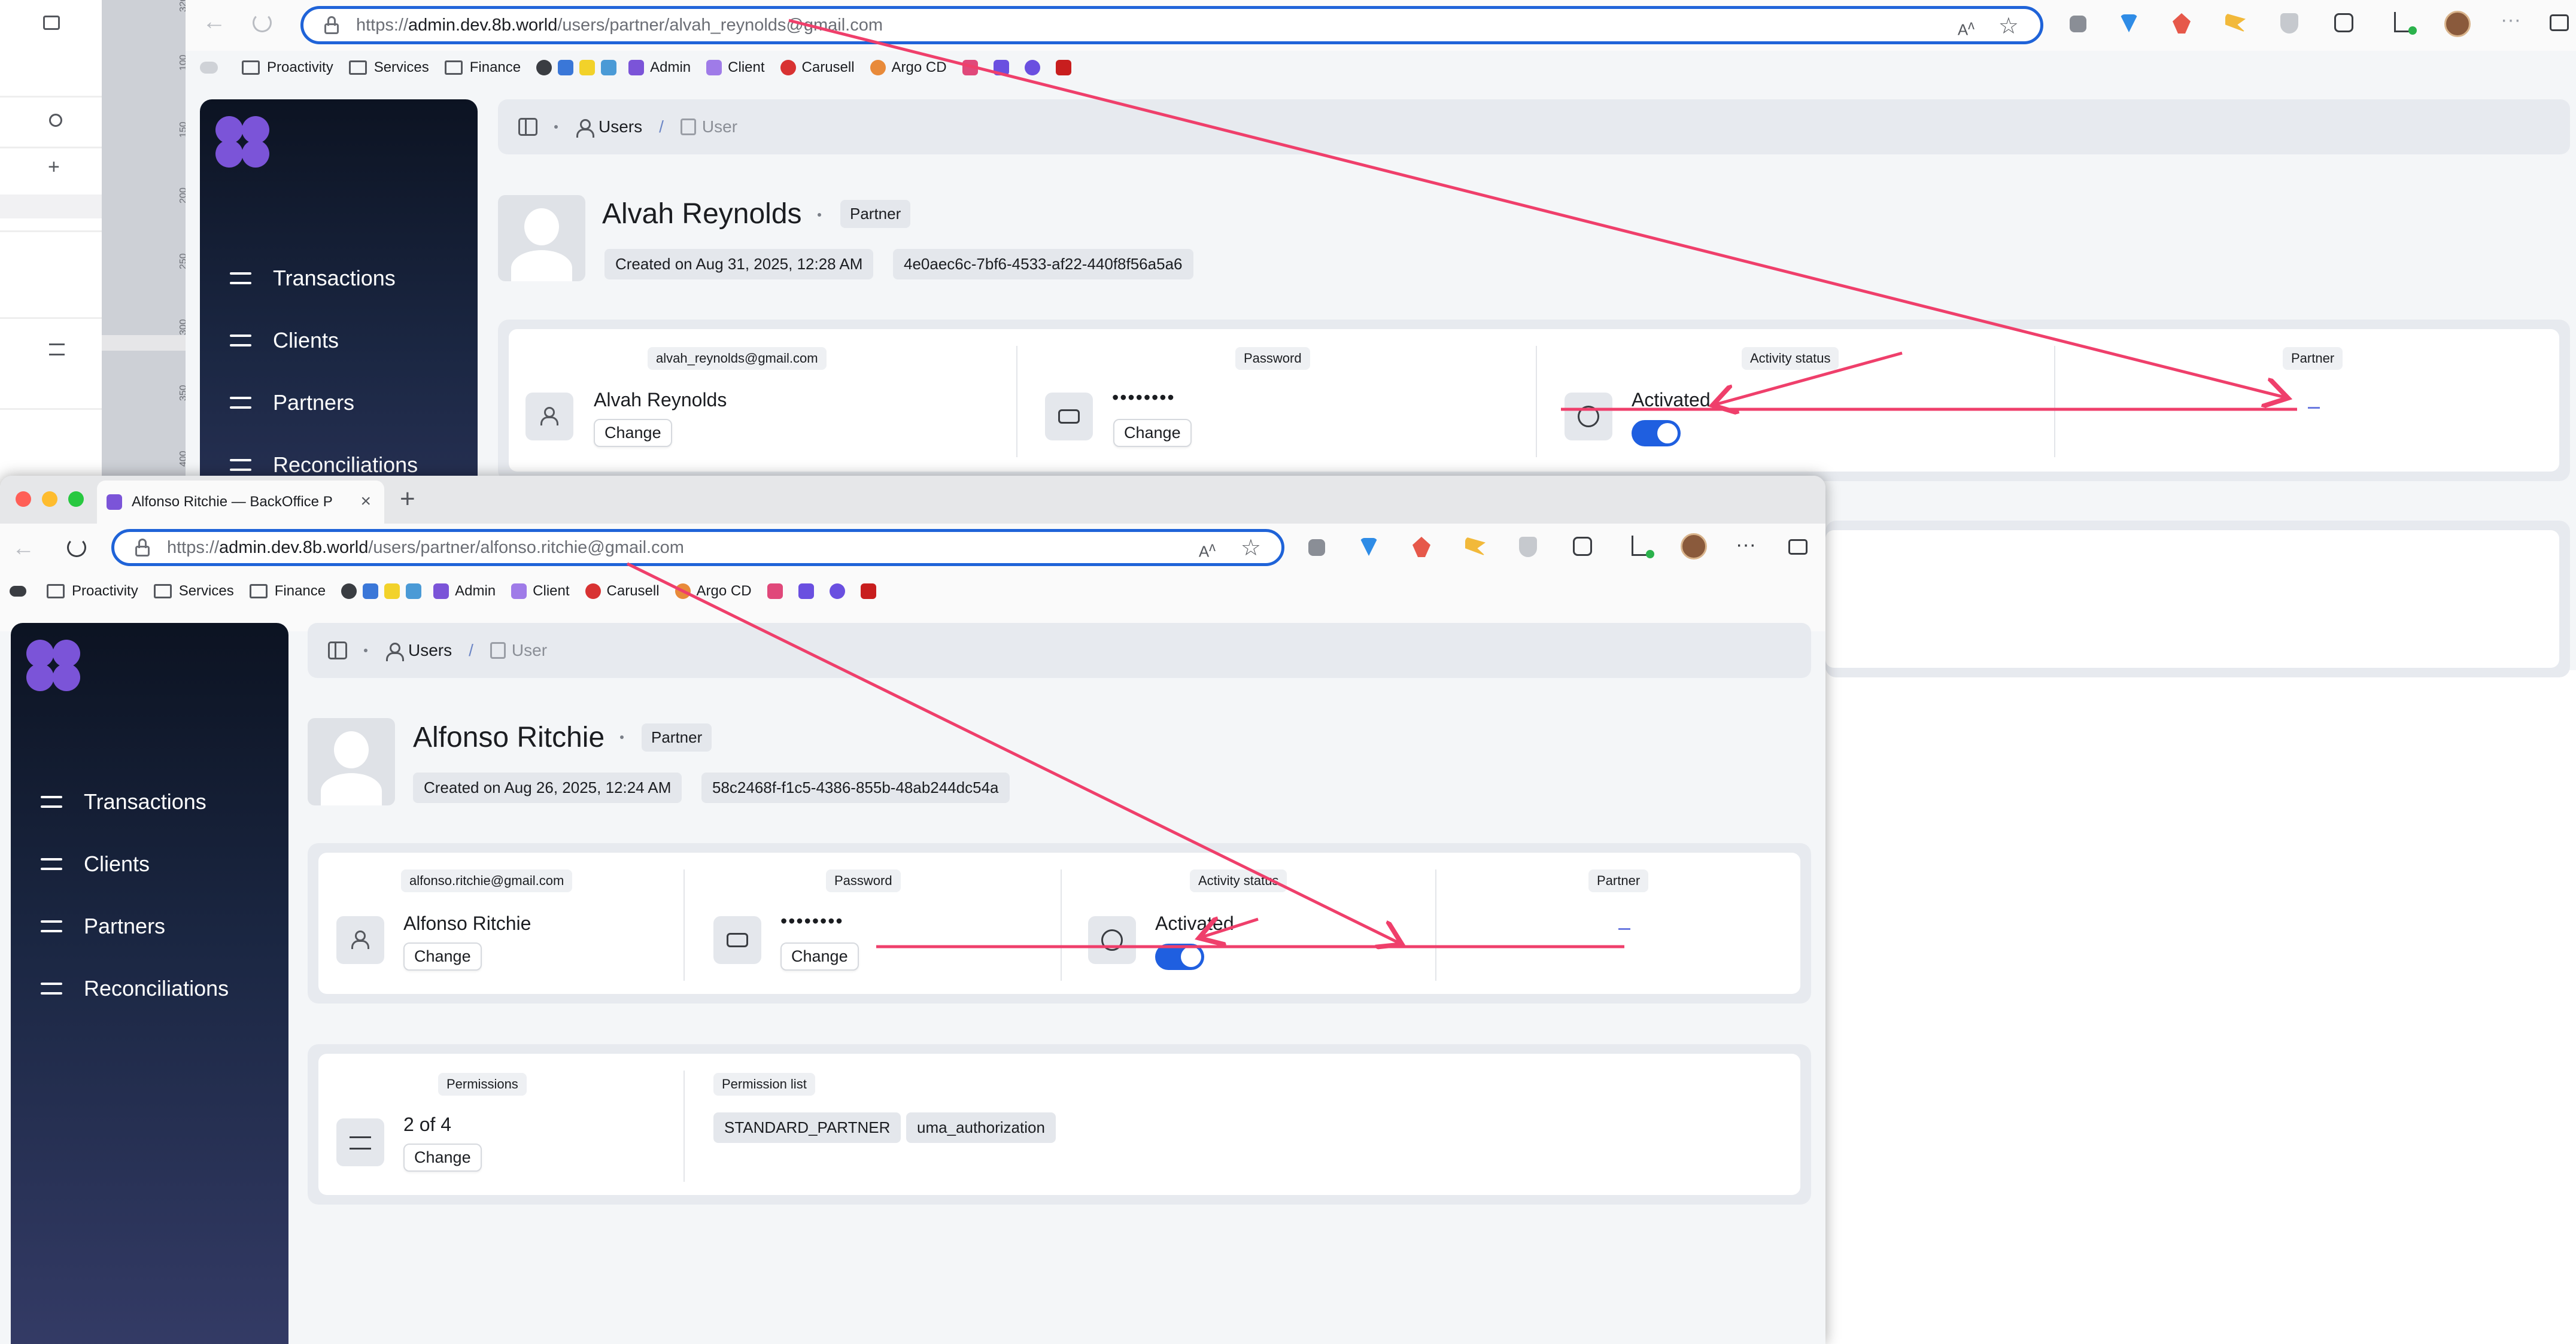  What do you see at coordinates (240, 502) in the screenshot?
I see `tab-active: Alfonso Ritchie — BackOffice P ×` at bounding box center [240, 502].